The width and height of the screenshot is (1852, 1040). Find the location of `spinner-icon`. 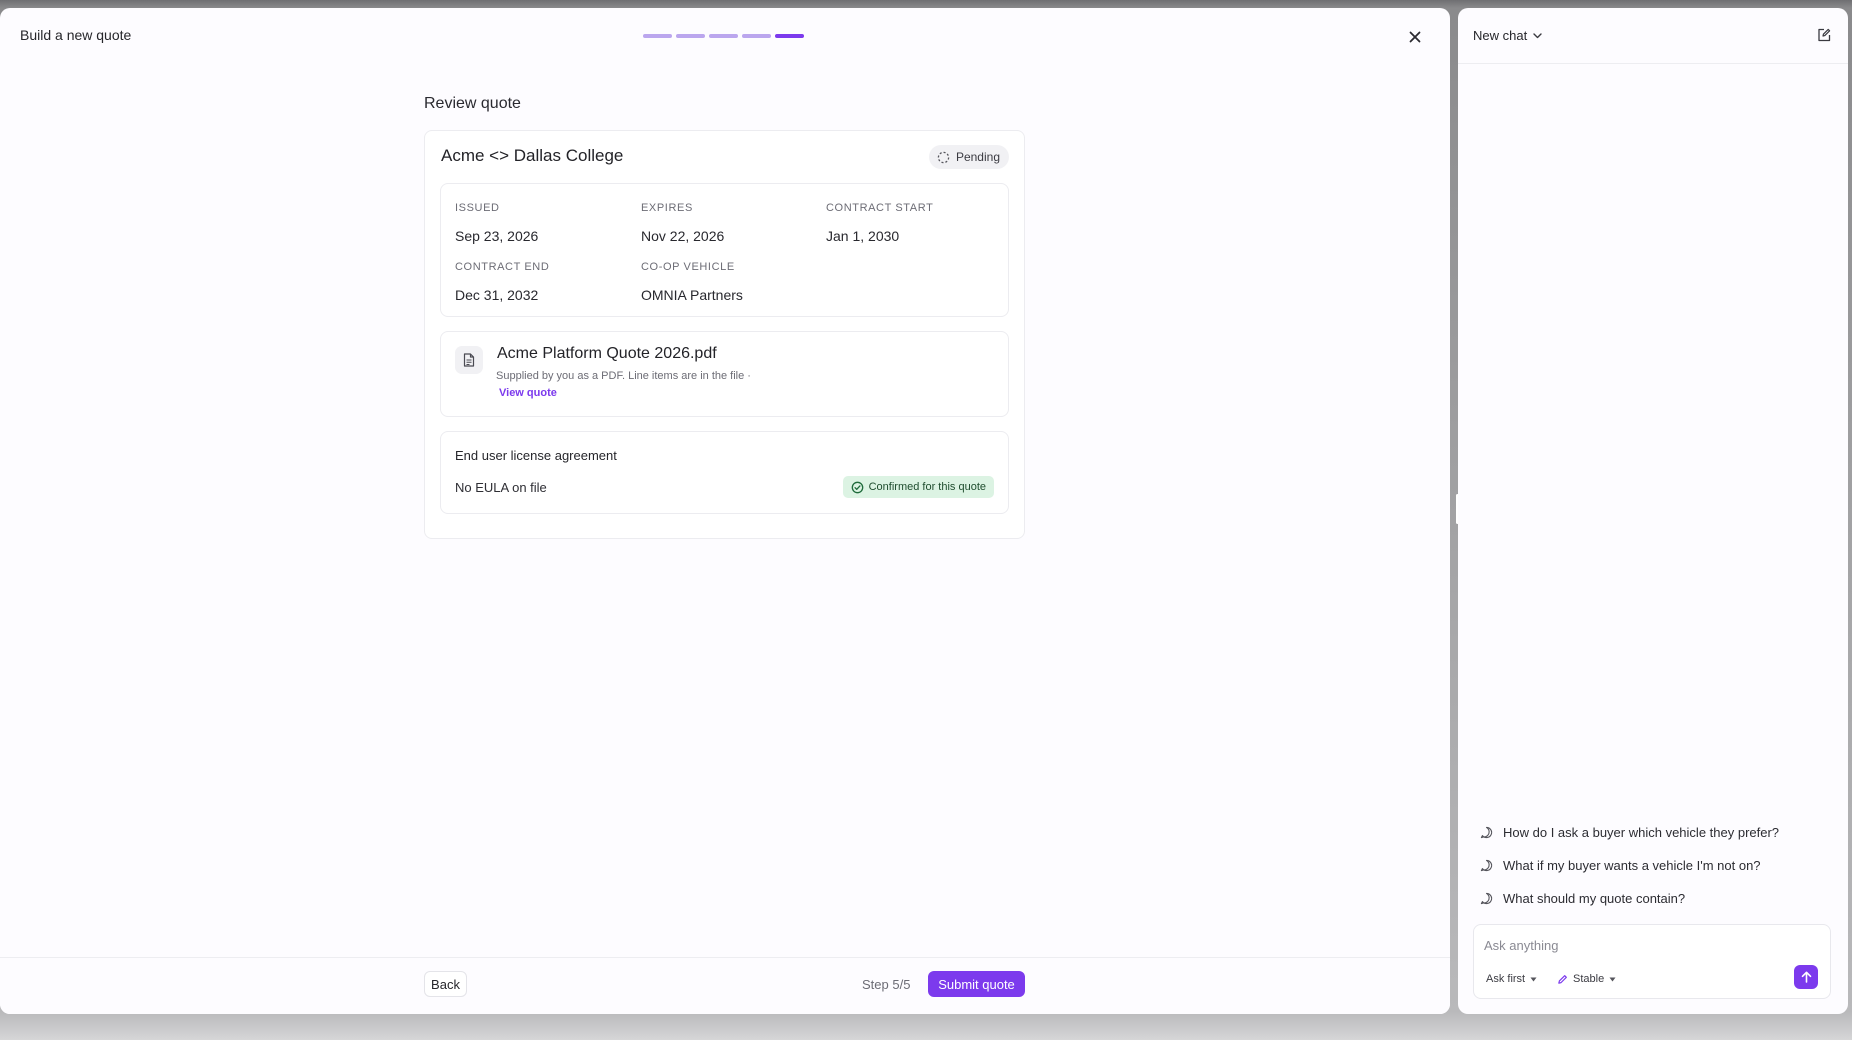

spinner-icon is located at coordinates (943, 157).